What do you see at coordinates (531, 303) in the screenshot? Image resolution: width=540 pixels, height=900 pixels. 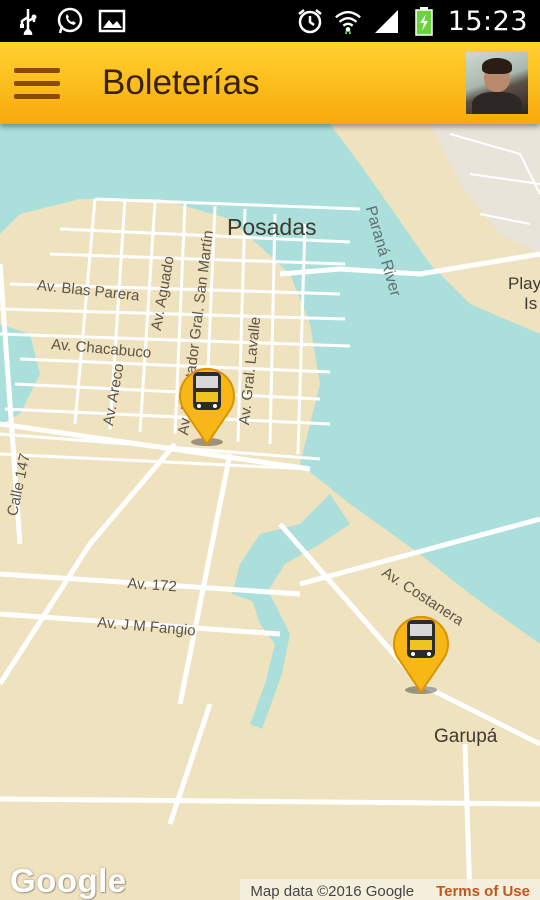 I see `map-label-isla: Is` at bounding box center [531, 303].